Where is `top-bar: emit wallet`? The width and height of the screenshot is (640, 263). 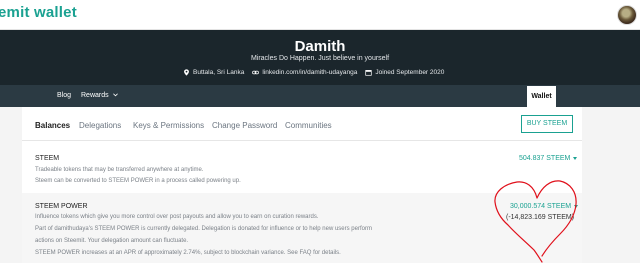 top-bar: emit wallet is located at coordinates (320, 15).